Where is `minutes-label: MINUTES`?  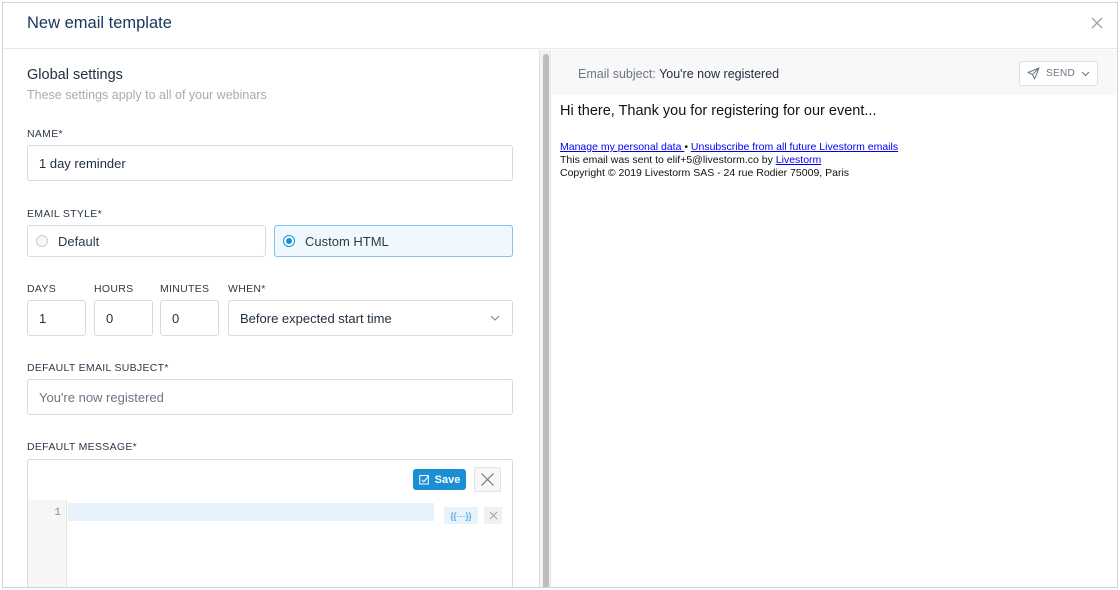 minutes-label: MINUTES is located at coordinates (185, 289).